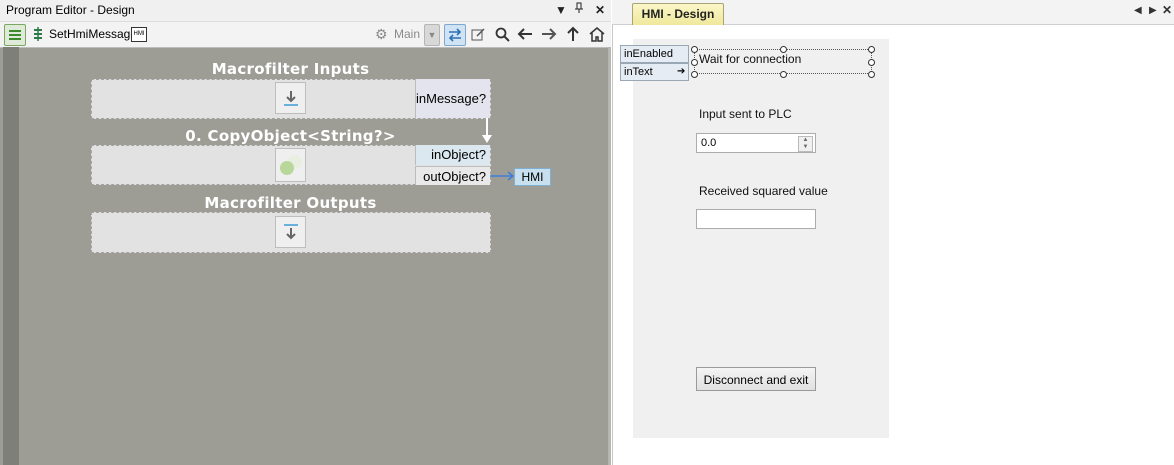  What do you see at coordinates (745, 114) in the screenshot?
I see `input-sent-label: Input sent to PLC` at bounding box center [745, 114].